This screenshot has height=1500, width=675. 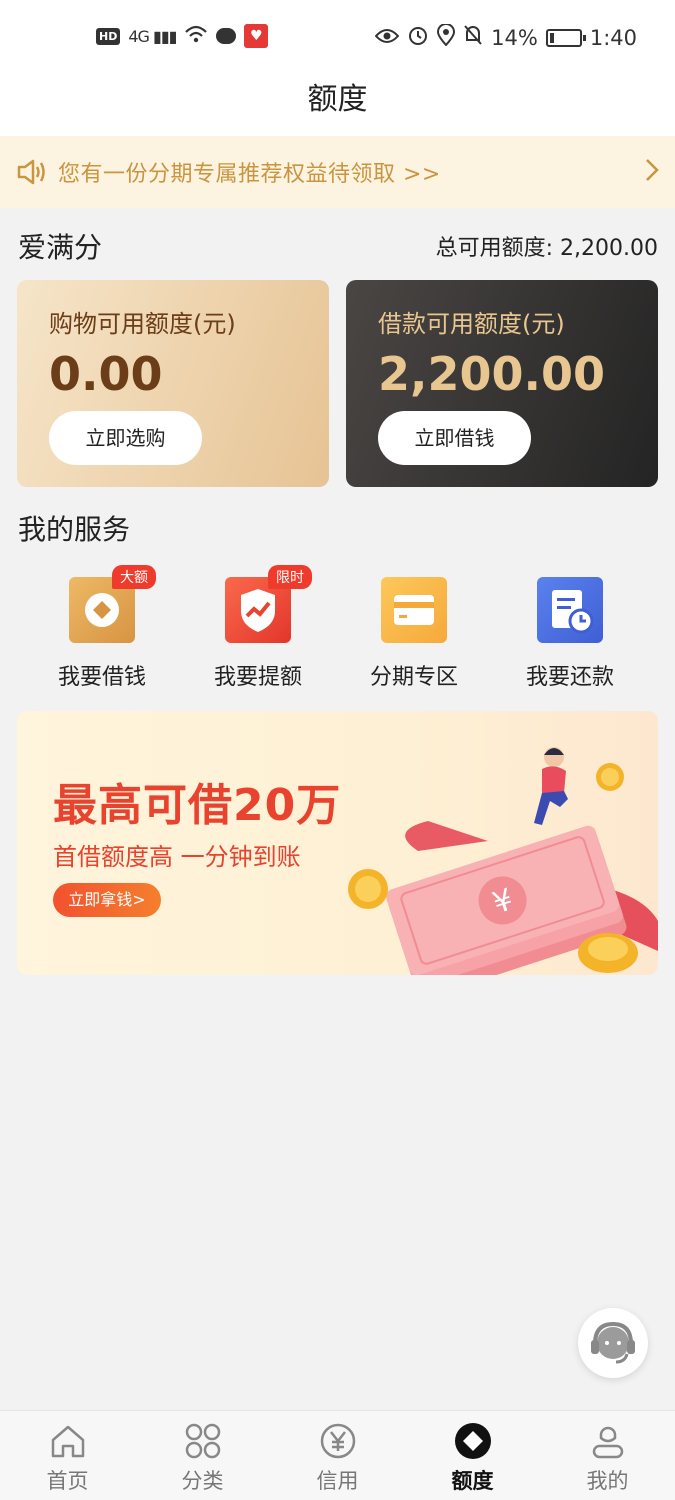 I want to click on status-bar: HD 4G ▮▮▮ ♥ 14% 1:40, so click(x=337, y=36).